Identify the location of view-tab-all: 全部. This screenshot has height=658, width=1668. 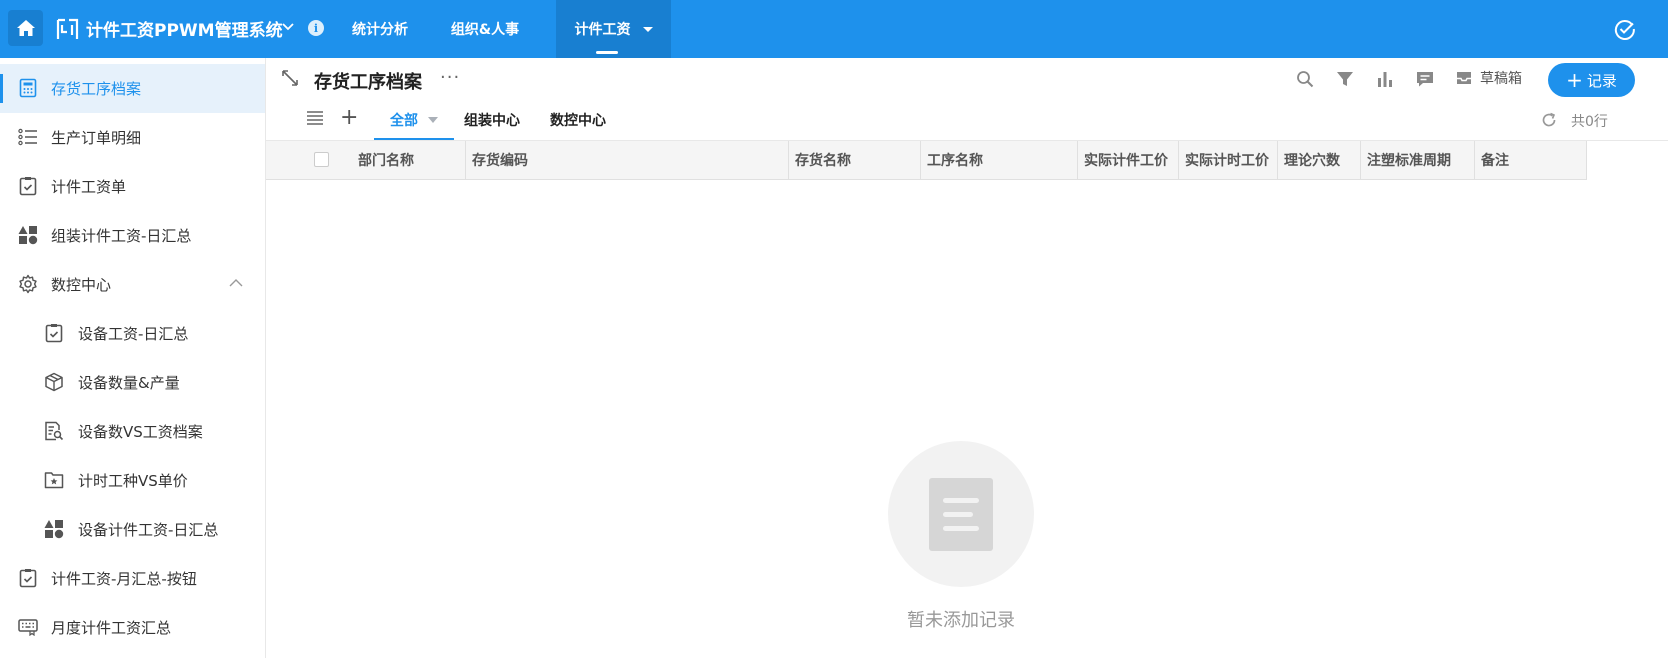
(414, 120).